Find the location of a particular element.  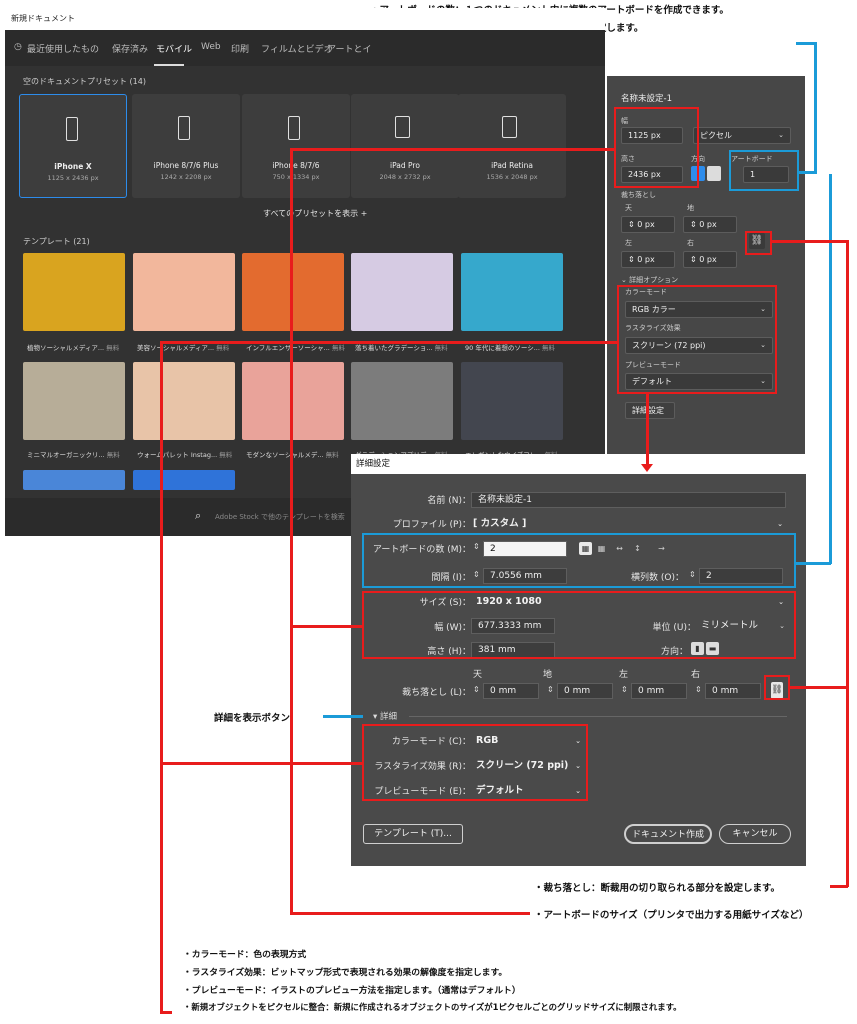

chevron-down-icon: ⌄ is located at coordinates (780, 524).